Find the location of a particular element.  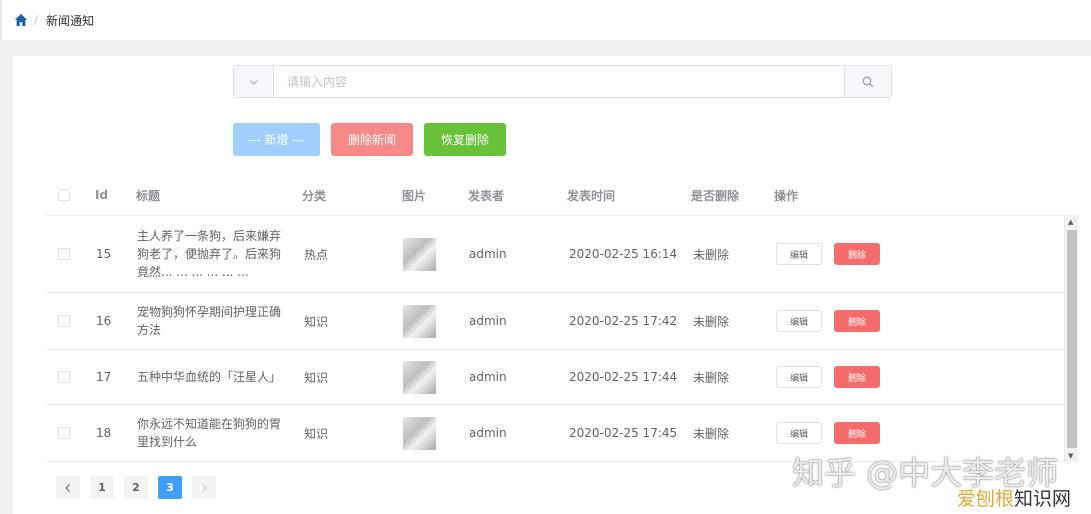

header-actions: 操作 is located at coordinates (786, 195).